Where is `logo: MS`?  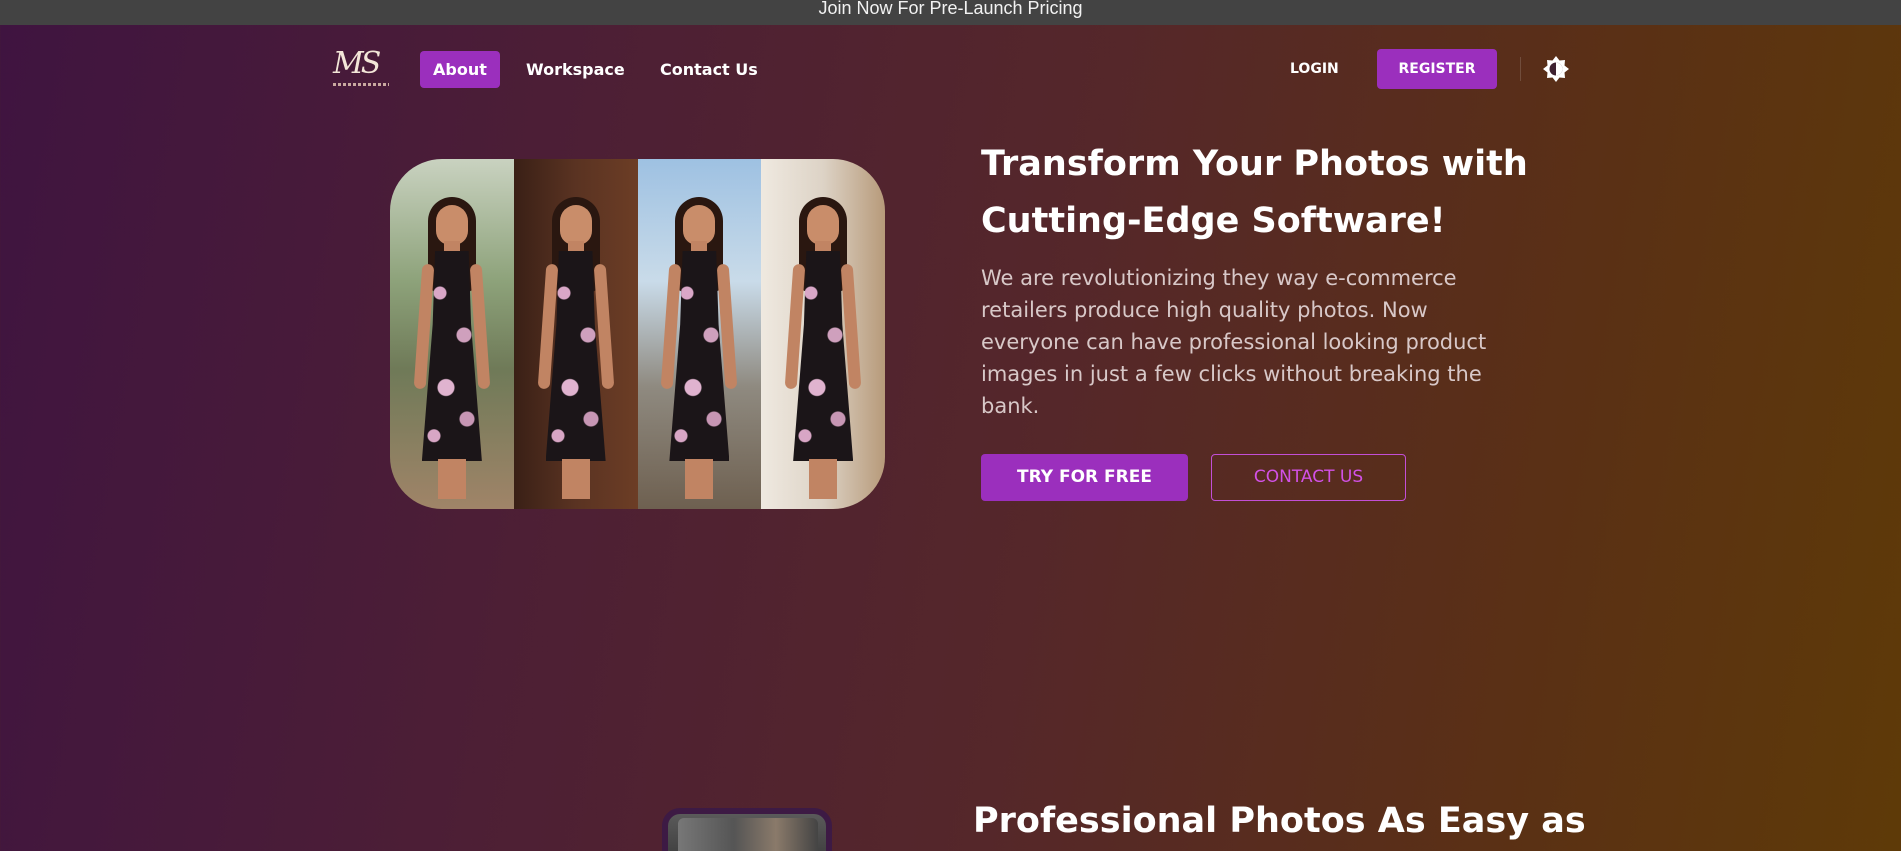 logo: MS is located at coordinates (362, 67).